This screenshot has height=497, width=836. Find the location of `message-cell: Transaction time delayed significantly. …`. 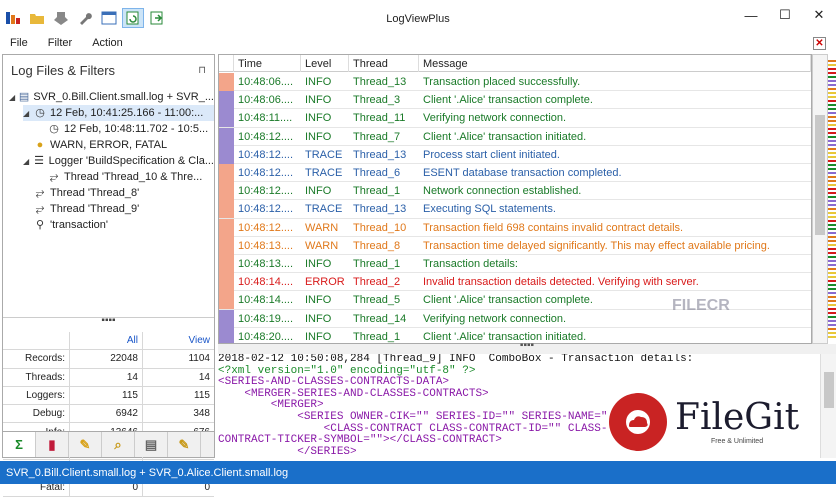

message-cell: Transaction time delayed significantly. … is located at coordinates (596, 245).